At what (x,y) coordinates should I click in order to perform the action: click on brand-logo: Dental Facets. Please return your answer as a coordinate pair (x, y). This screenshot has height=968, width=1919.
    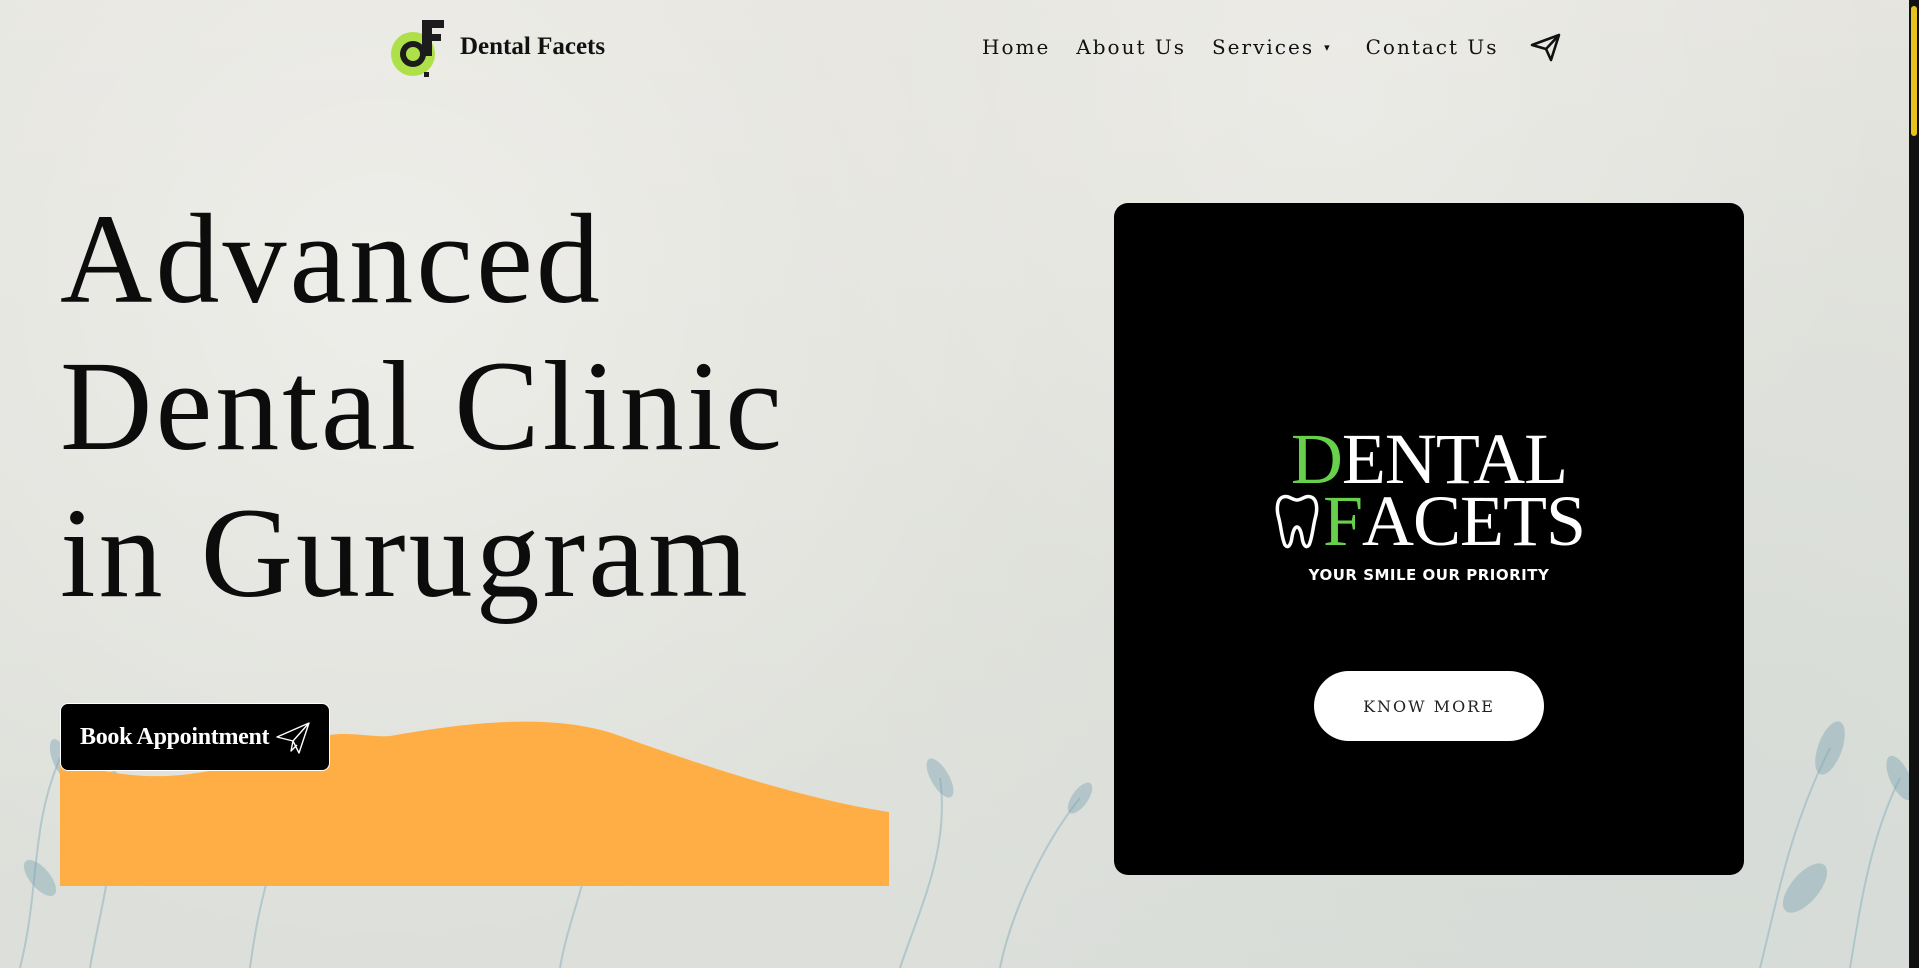
    Looking at the image, I should click on (495, 47).